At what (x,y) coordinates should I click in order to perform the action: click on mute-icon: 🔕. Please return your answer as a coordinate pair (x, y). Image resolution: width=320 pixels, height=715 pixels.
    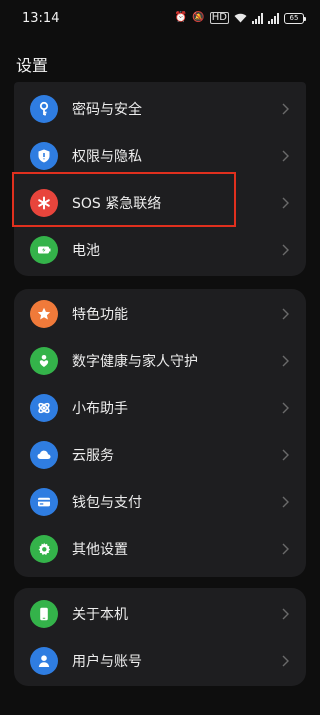
    Looking at the image, I should click on (198, 17).